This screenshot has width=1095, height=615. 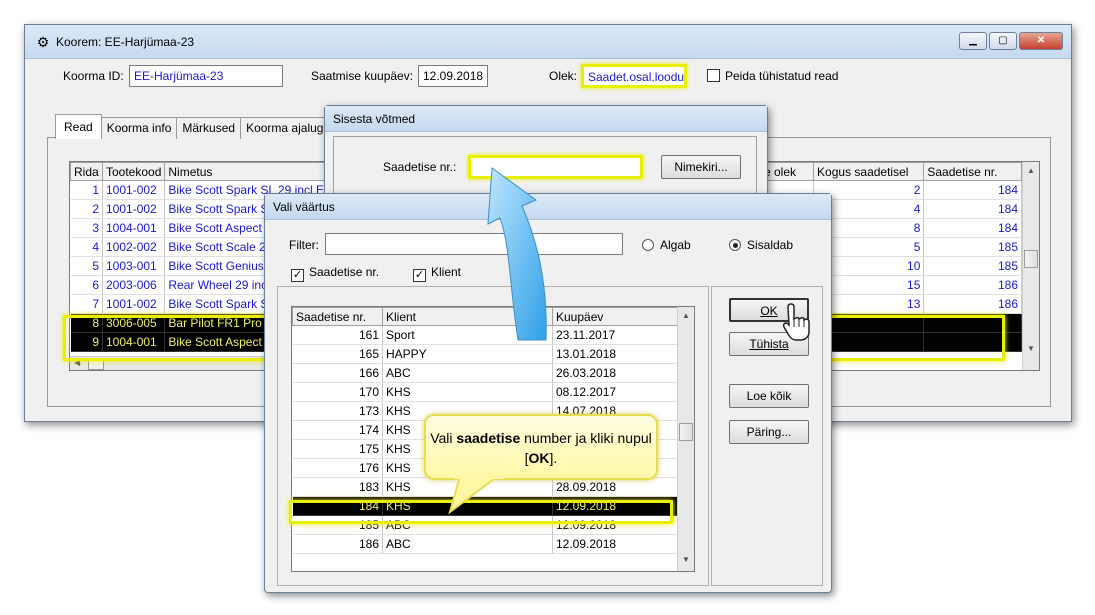 I want to click on saadetis-checkbox: ✓, so click(x=297, y=275).